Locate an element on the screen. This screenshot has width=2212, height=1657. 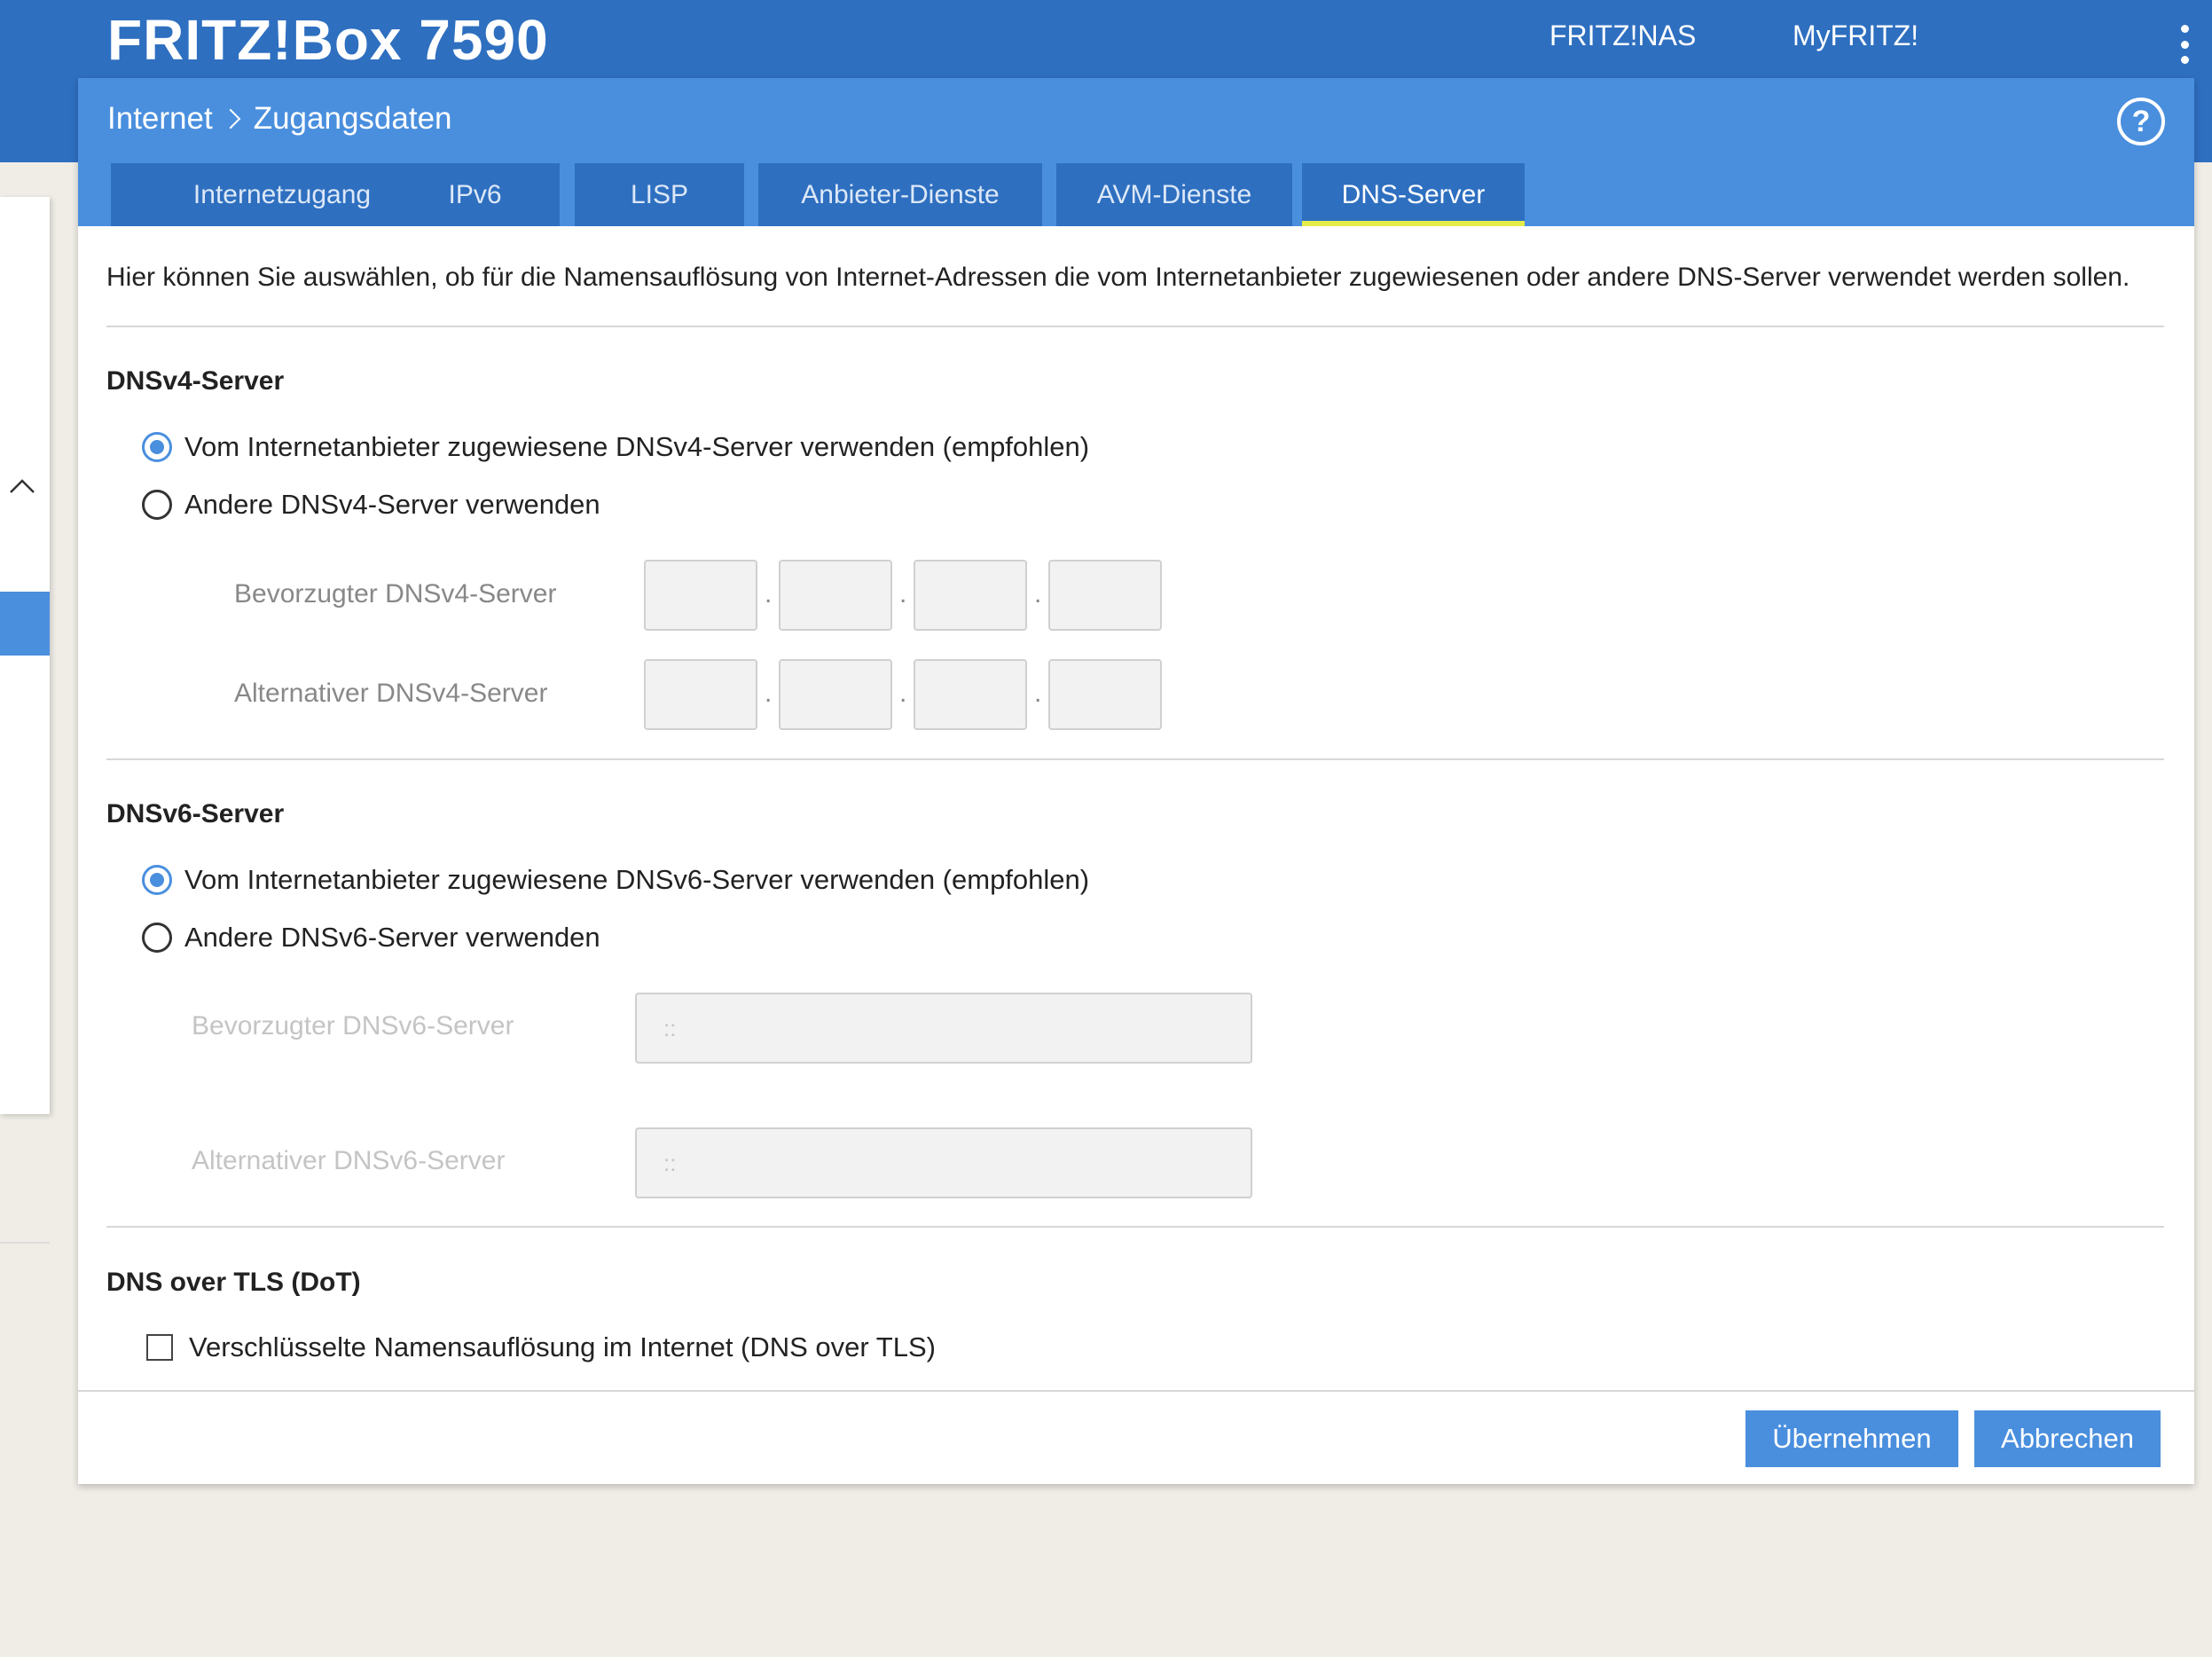
tab-ipv6: IPv6 is located at coordinates (475, 195).